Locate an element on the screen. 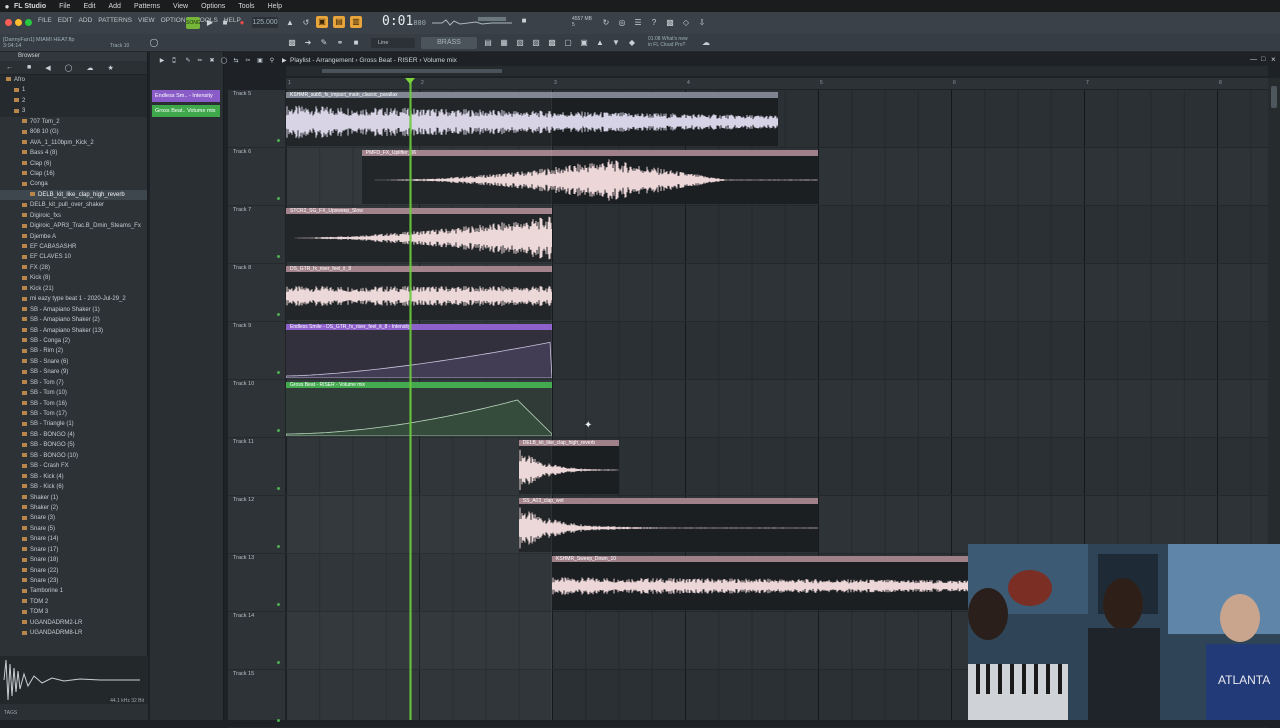 Image resolution: width=1280 pixels, height=728 pixels. track-header: Track 7 is located at coordinates (257, 235).